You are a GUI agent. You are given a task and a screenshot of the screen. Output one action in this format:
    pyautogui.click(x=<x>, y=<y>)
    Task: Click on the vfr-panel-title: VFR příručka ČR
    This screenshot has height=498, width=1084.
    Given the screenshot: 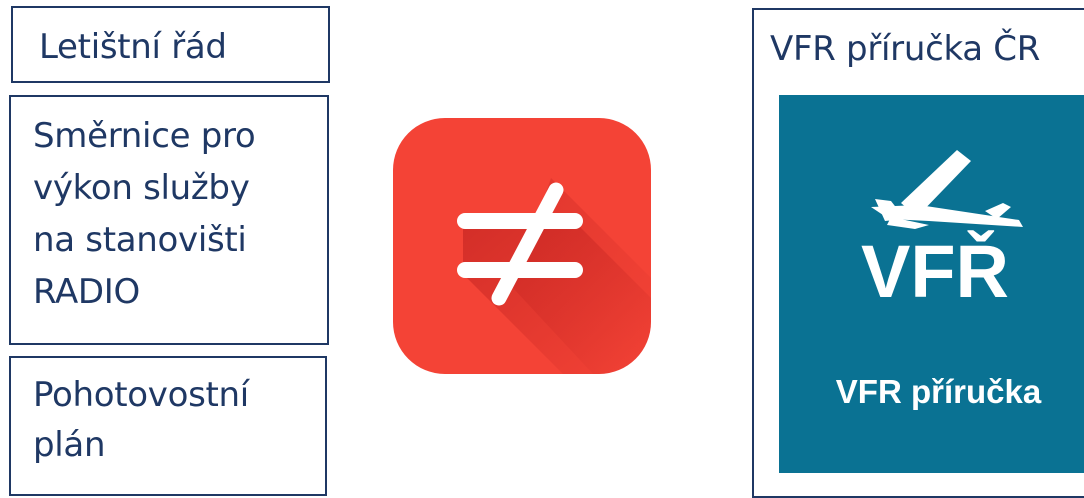 What is the action you would take?
    pyautogui.click(x=905, y=49)
    